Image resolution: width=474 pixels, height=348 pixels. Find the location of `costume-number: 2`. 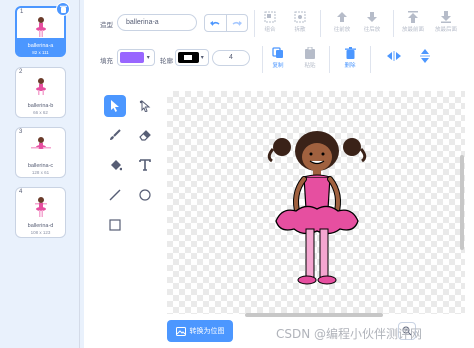

costume-number: 2 is located at coordinates (21, 72).